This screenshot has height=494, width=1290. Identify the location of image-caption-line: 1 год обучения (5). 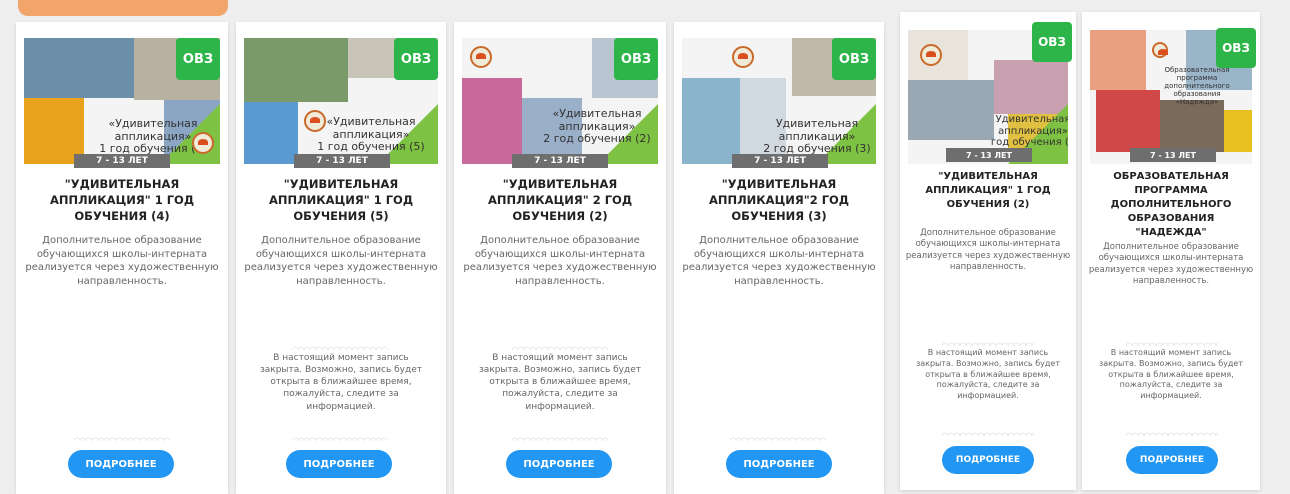
(371, 147).